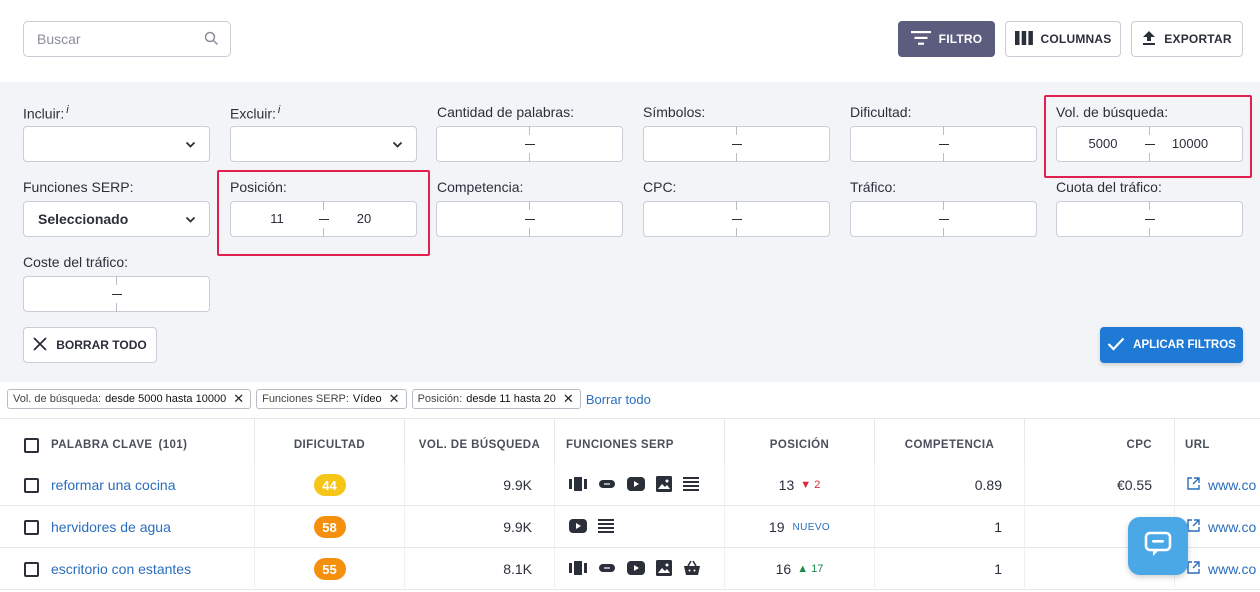  What do you see at coordinates (323, 144) in the screenshot?
I see `exclude-select` at bounding box center [323, 144].